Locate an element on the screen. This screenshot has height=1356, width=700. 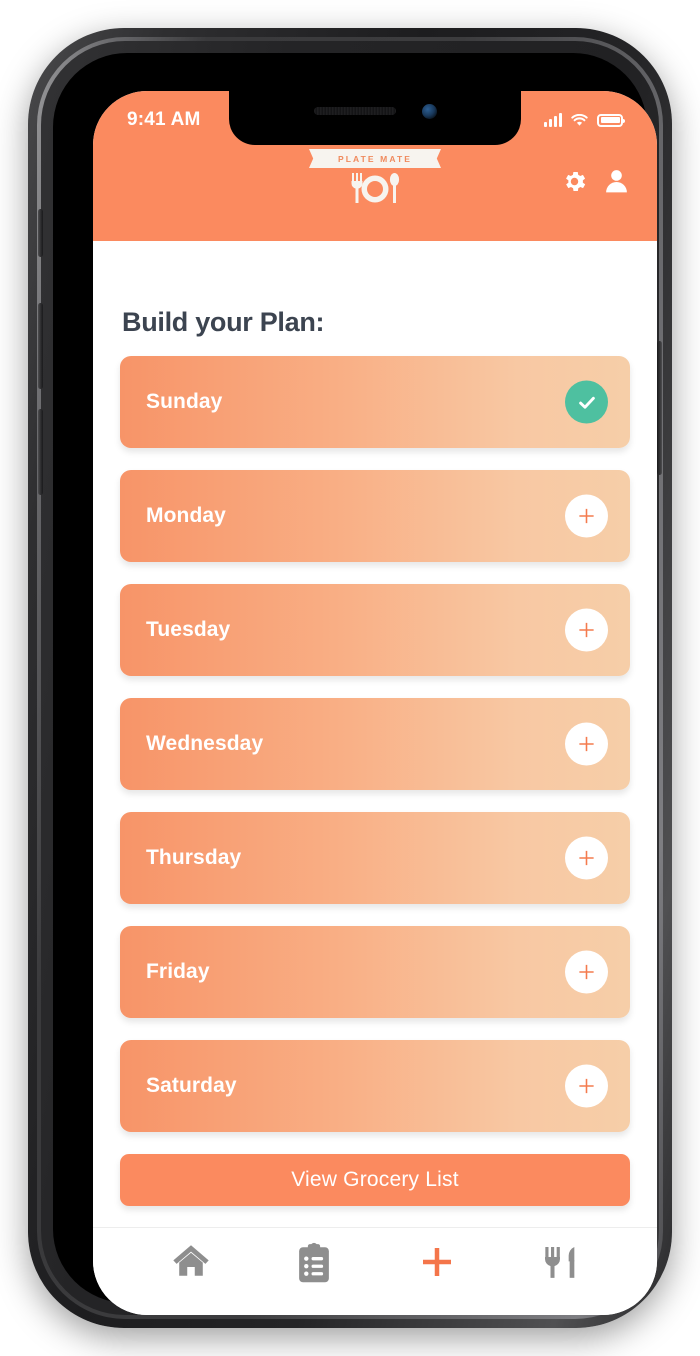
day-row-sunday: Sunday is located at coordinates (375, 402).